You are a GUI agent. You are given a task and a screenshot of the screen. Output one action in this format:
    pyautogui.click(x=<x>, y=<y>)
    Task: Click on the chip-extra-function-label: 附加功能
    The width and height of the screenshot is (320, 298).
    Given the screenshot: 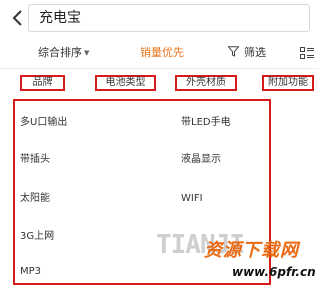 What is the action you would take?
    pyautogui.click(x=288, y=82)
    